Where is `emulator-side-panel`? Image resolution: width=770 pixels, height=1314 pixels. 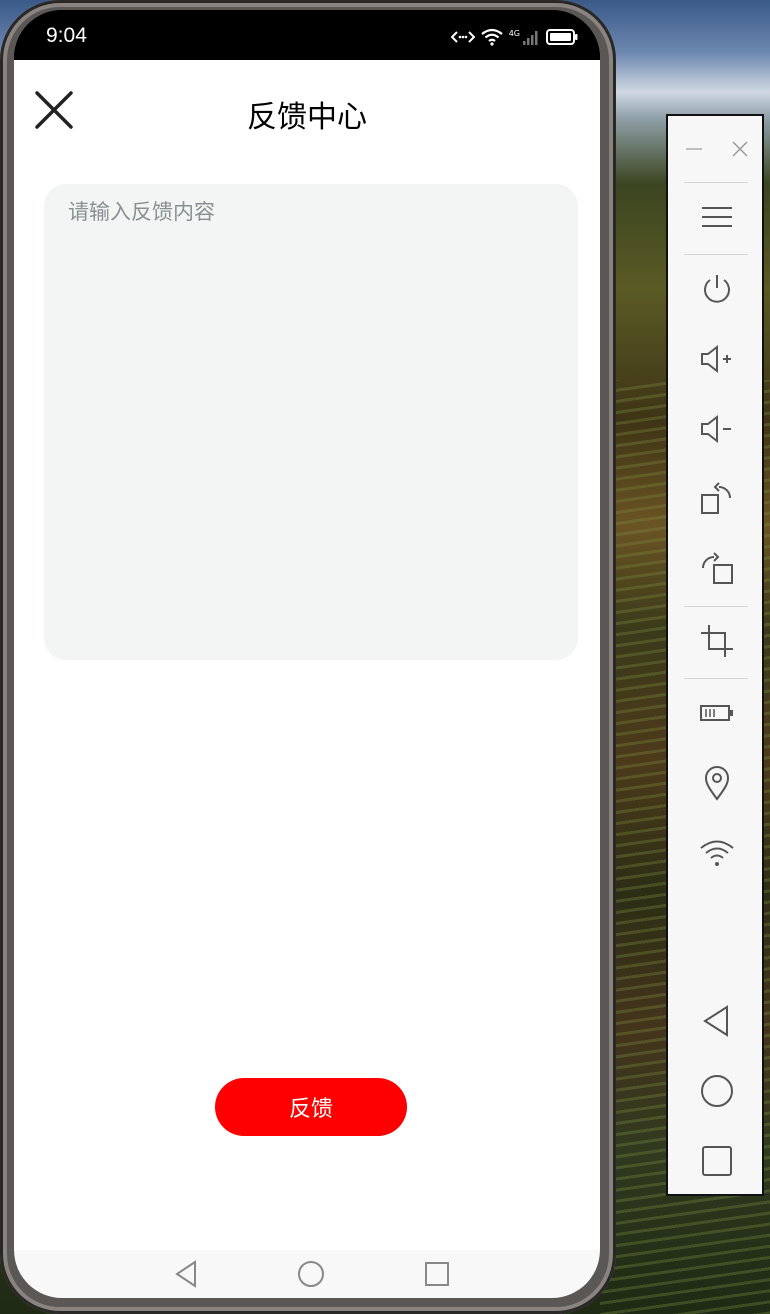 emulator-side-panel is located at coordinates (715, 655).